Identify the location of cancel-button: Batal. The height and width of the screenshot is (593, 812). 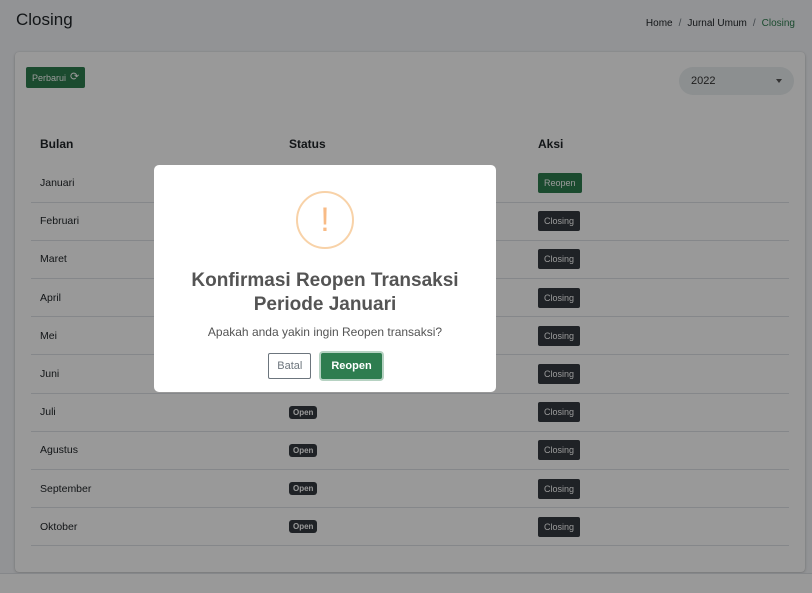
(290, 366).